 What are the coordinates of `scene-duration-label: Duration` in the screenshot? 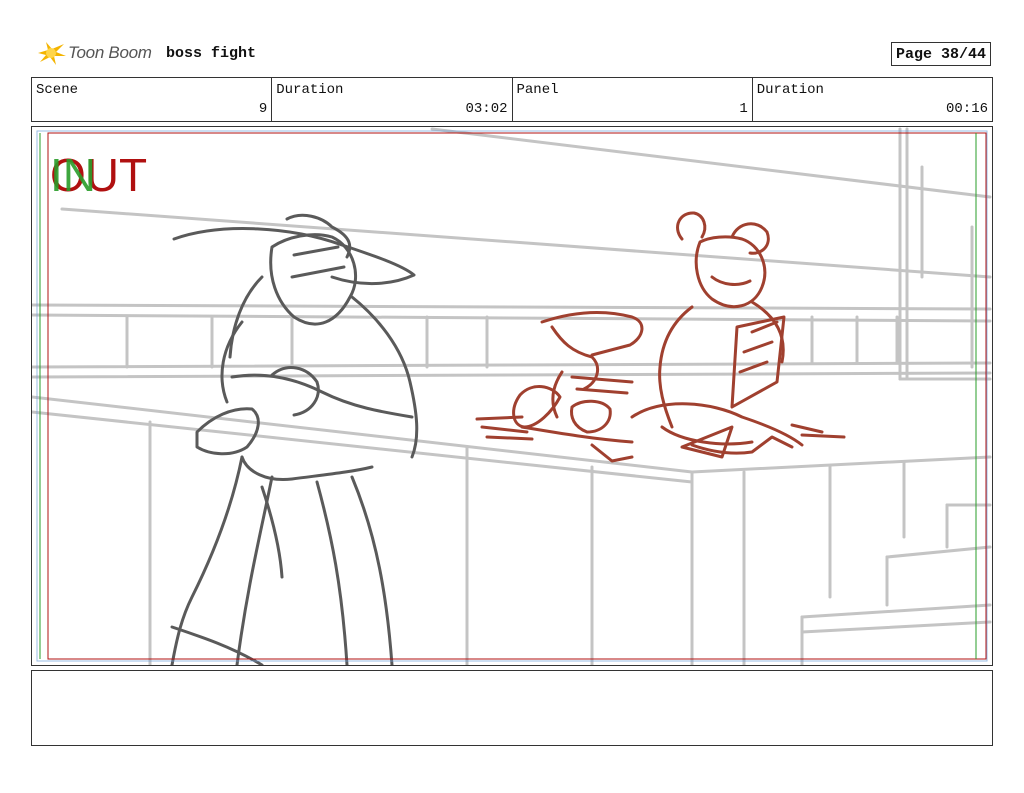 It's located at (310, 90).